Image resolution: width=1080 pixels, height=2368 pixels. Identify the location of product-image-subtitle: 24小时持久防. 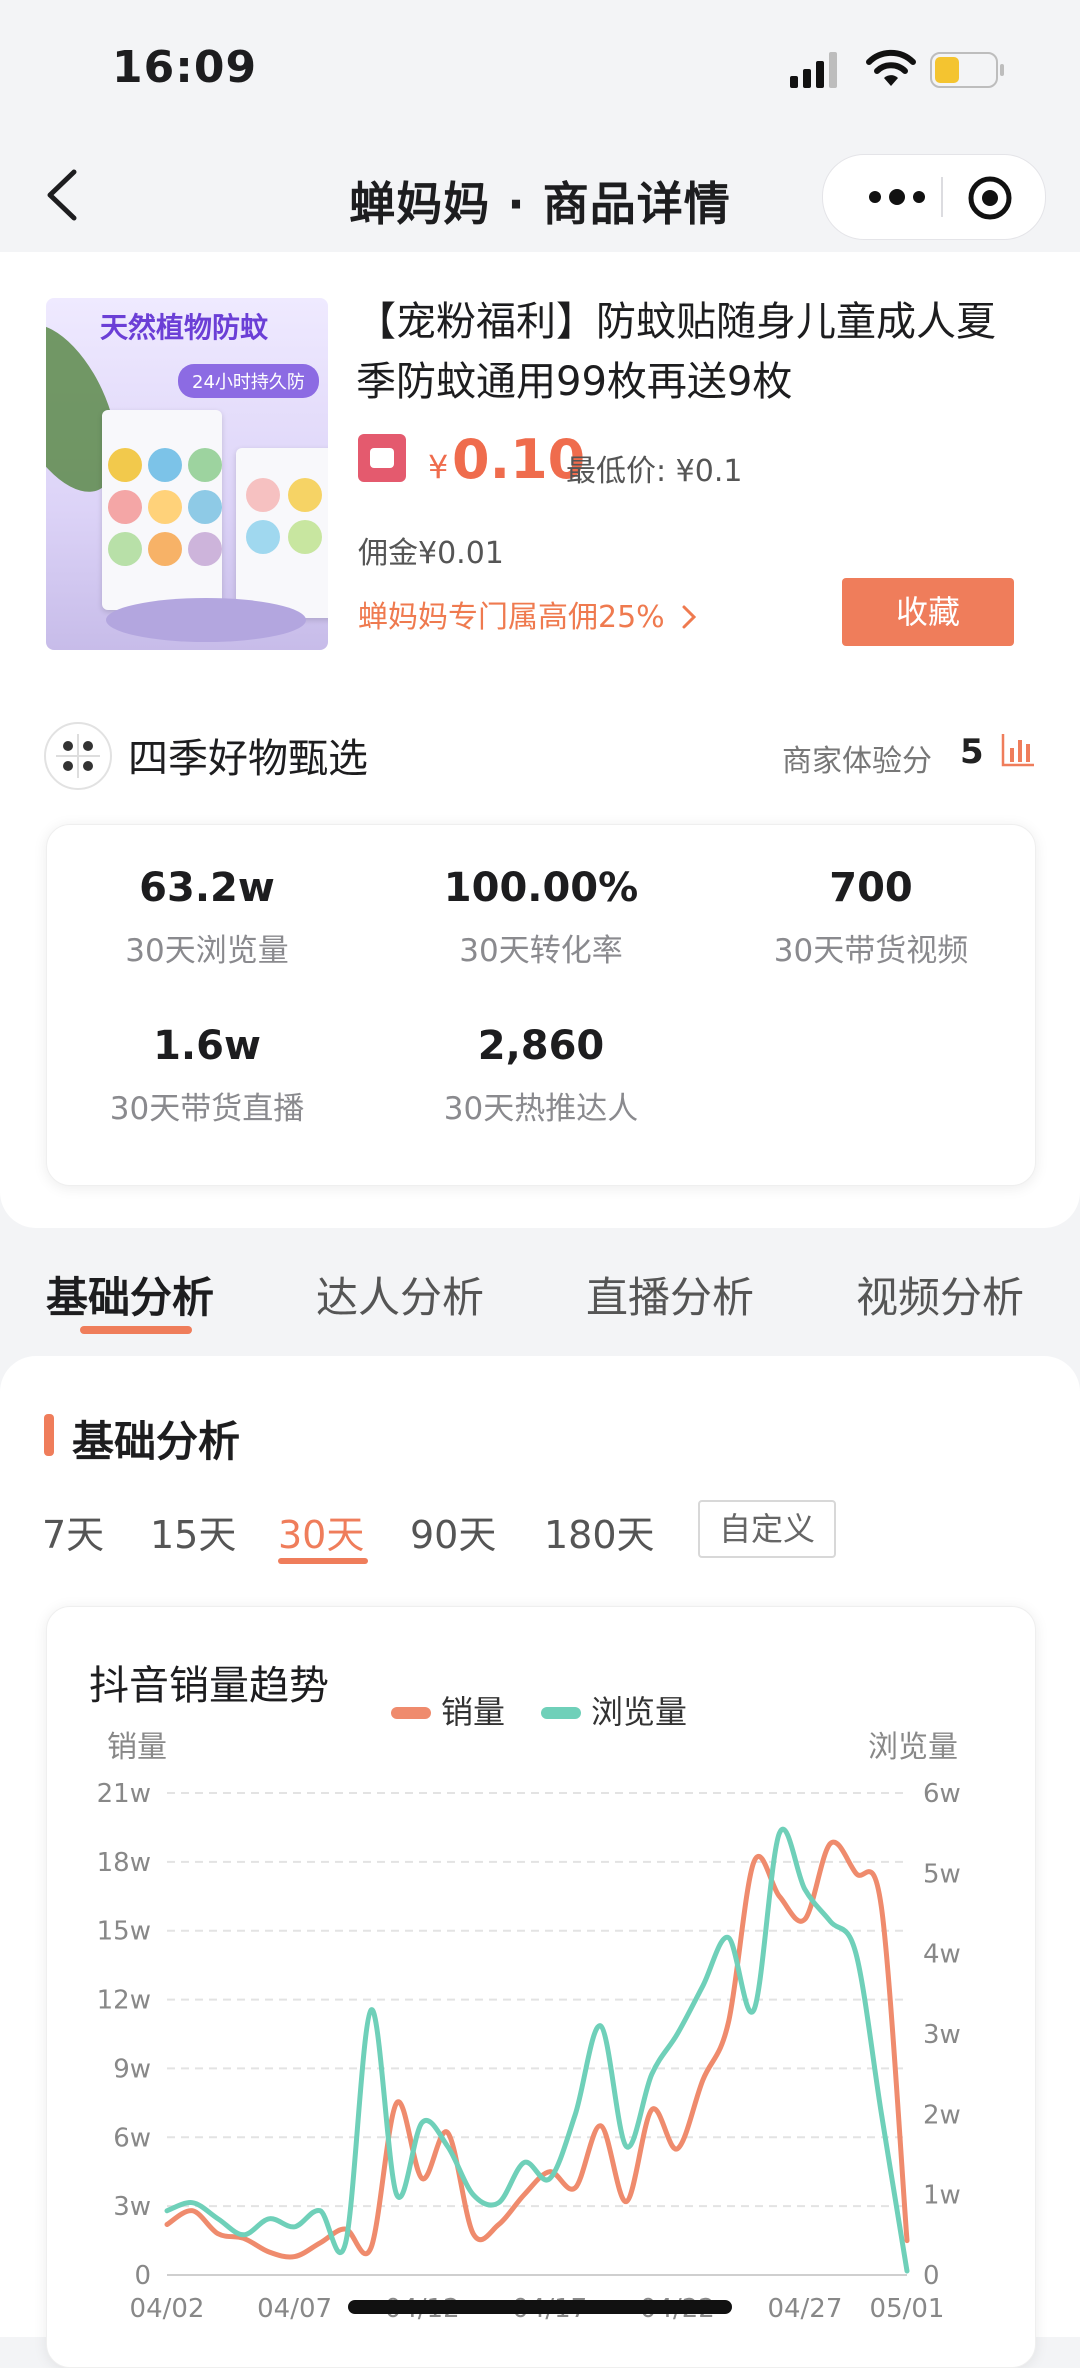
(248, 381).